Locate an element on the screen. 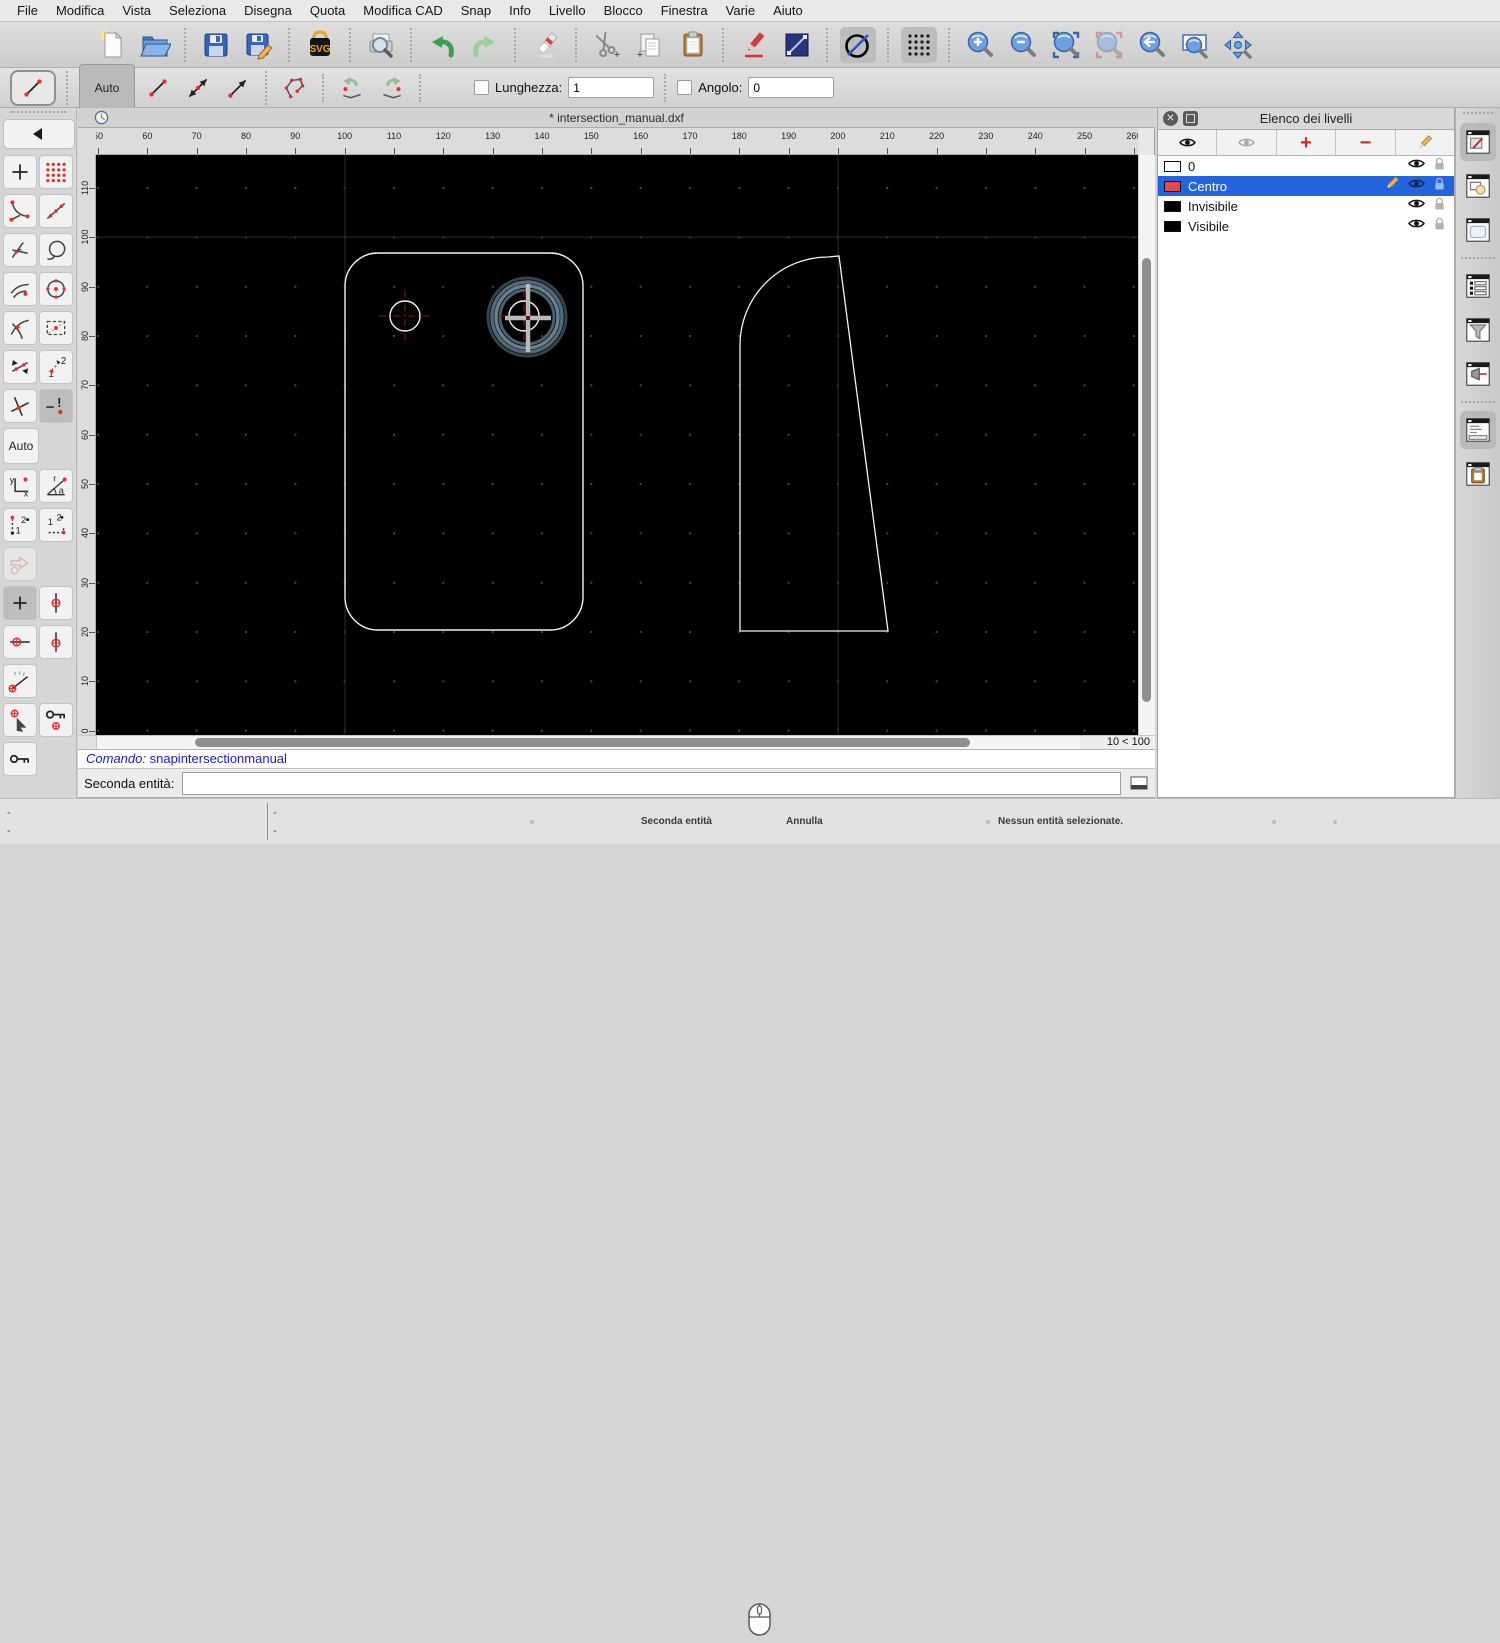  snap-grid-button is located at coordinates (56, 172).